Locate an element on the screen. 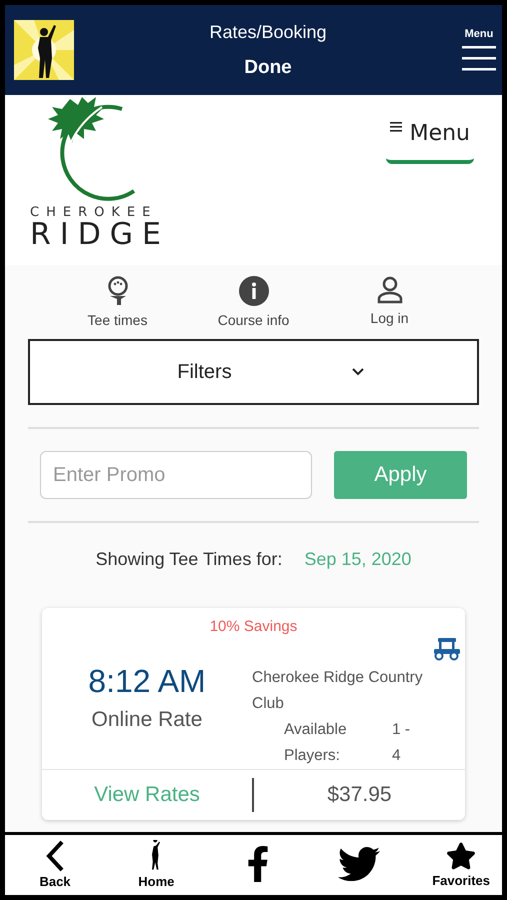  home-button: Home is located at coordinates (156, 864).